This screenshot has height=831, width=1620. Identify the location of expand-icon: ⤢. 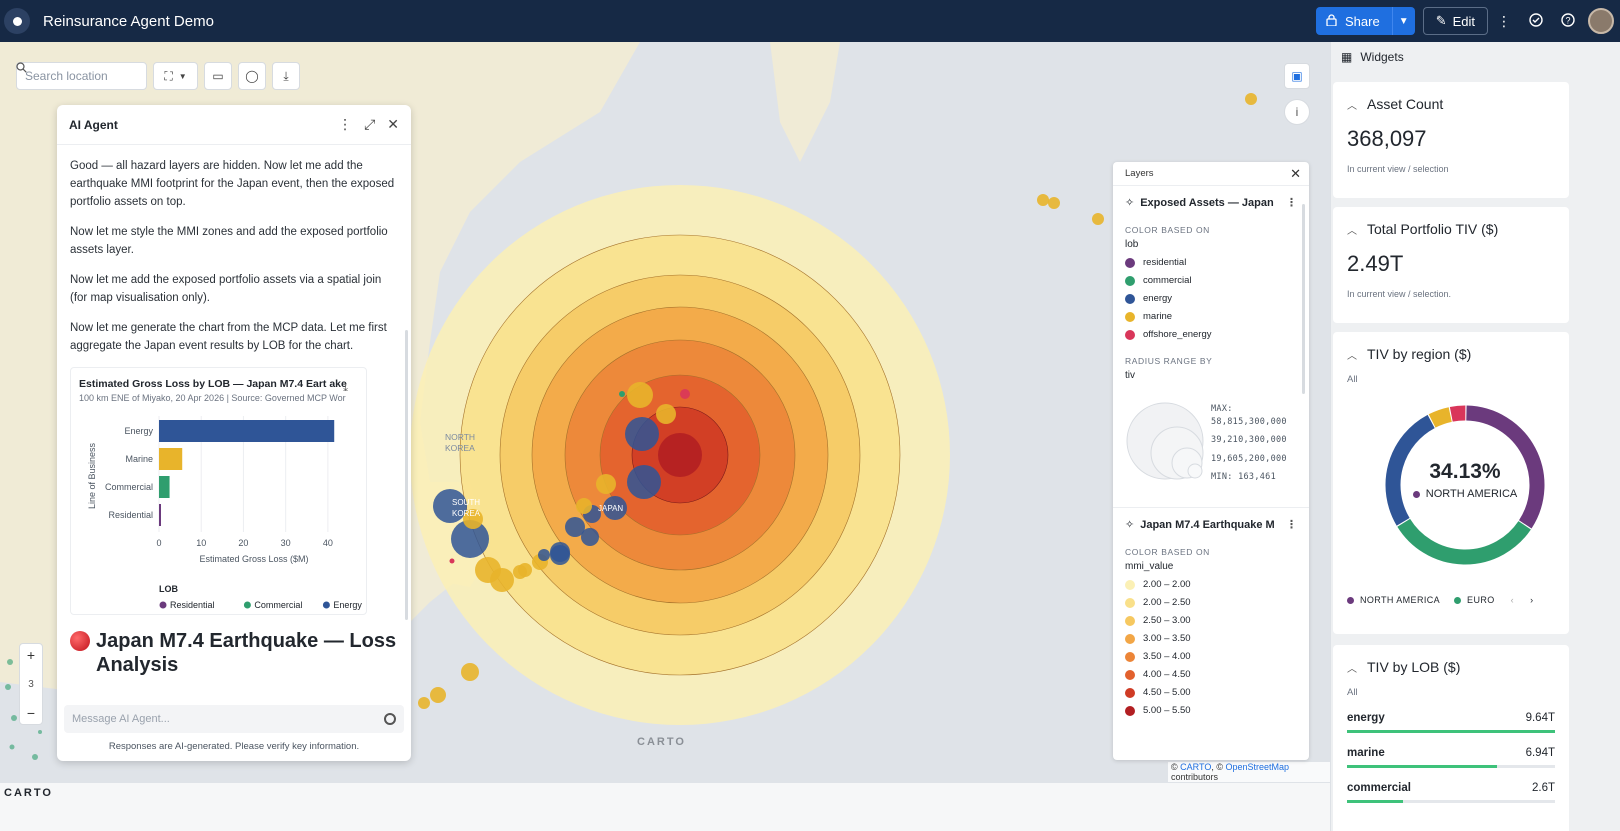
(369, 124).